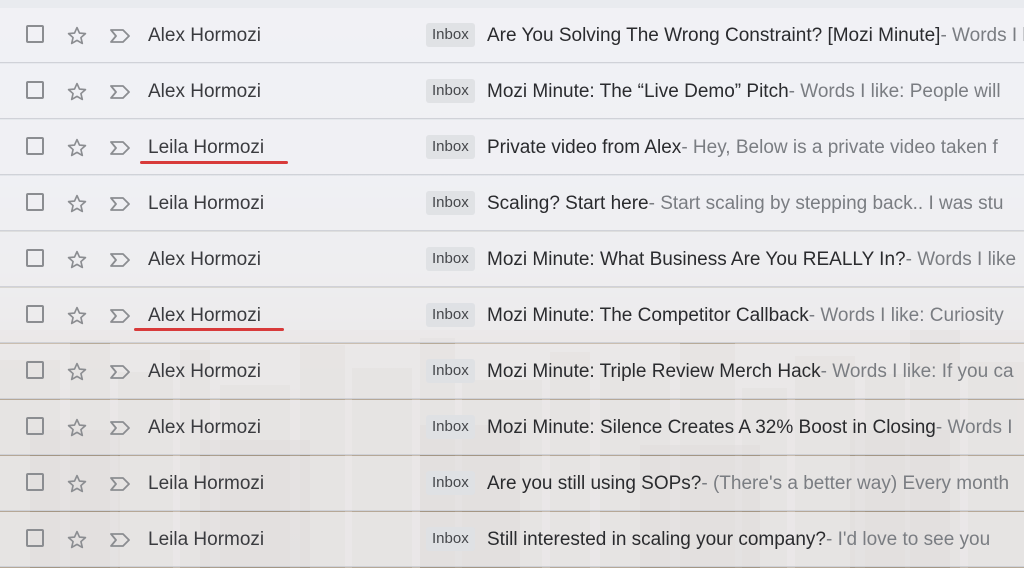 The image size is (1024, 568). What do you see at coordinates (654, 371) in the screenshot?
I see `email-subject: Mozi Minute: Triple Review Merch Hack` at bounding box center [654, 371].